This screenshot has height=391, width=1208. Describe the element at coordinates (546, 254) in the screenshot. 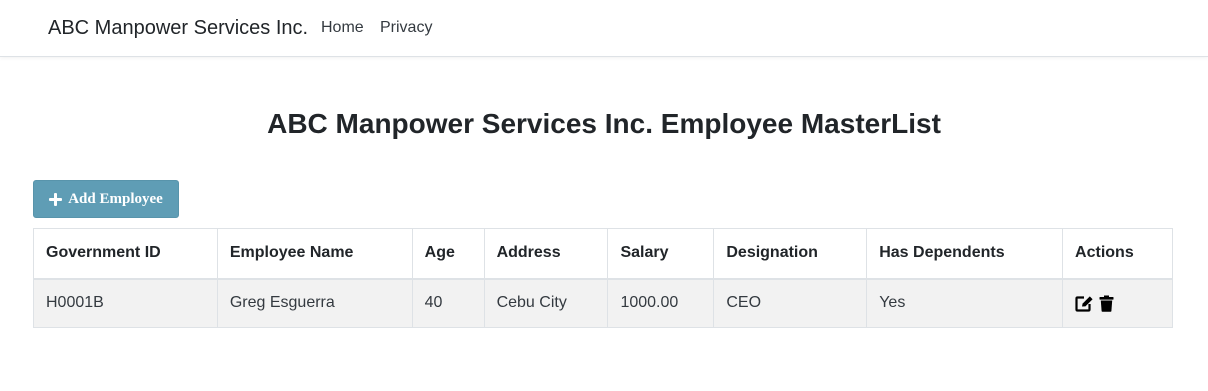

I see `header-address: Address` at that location.